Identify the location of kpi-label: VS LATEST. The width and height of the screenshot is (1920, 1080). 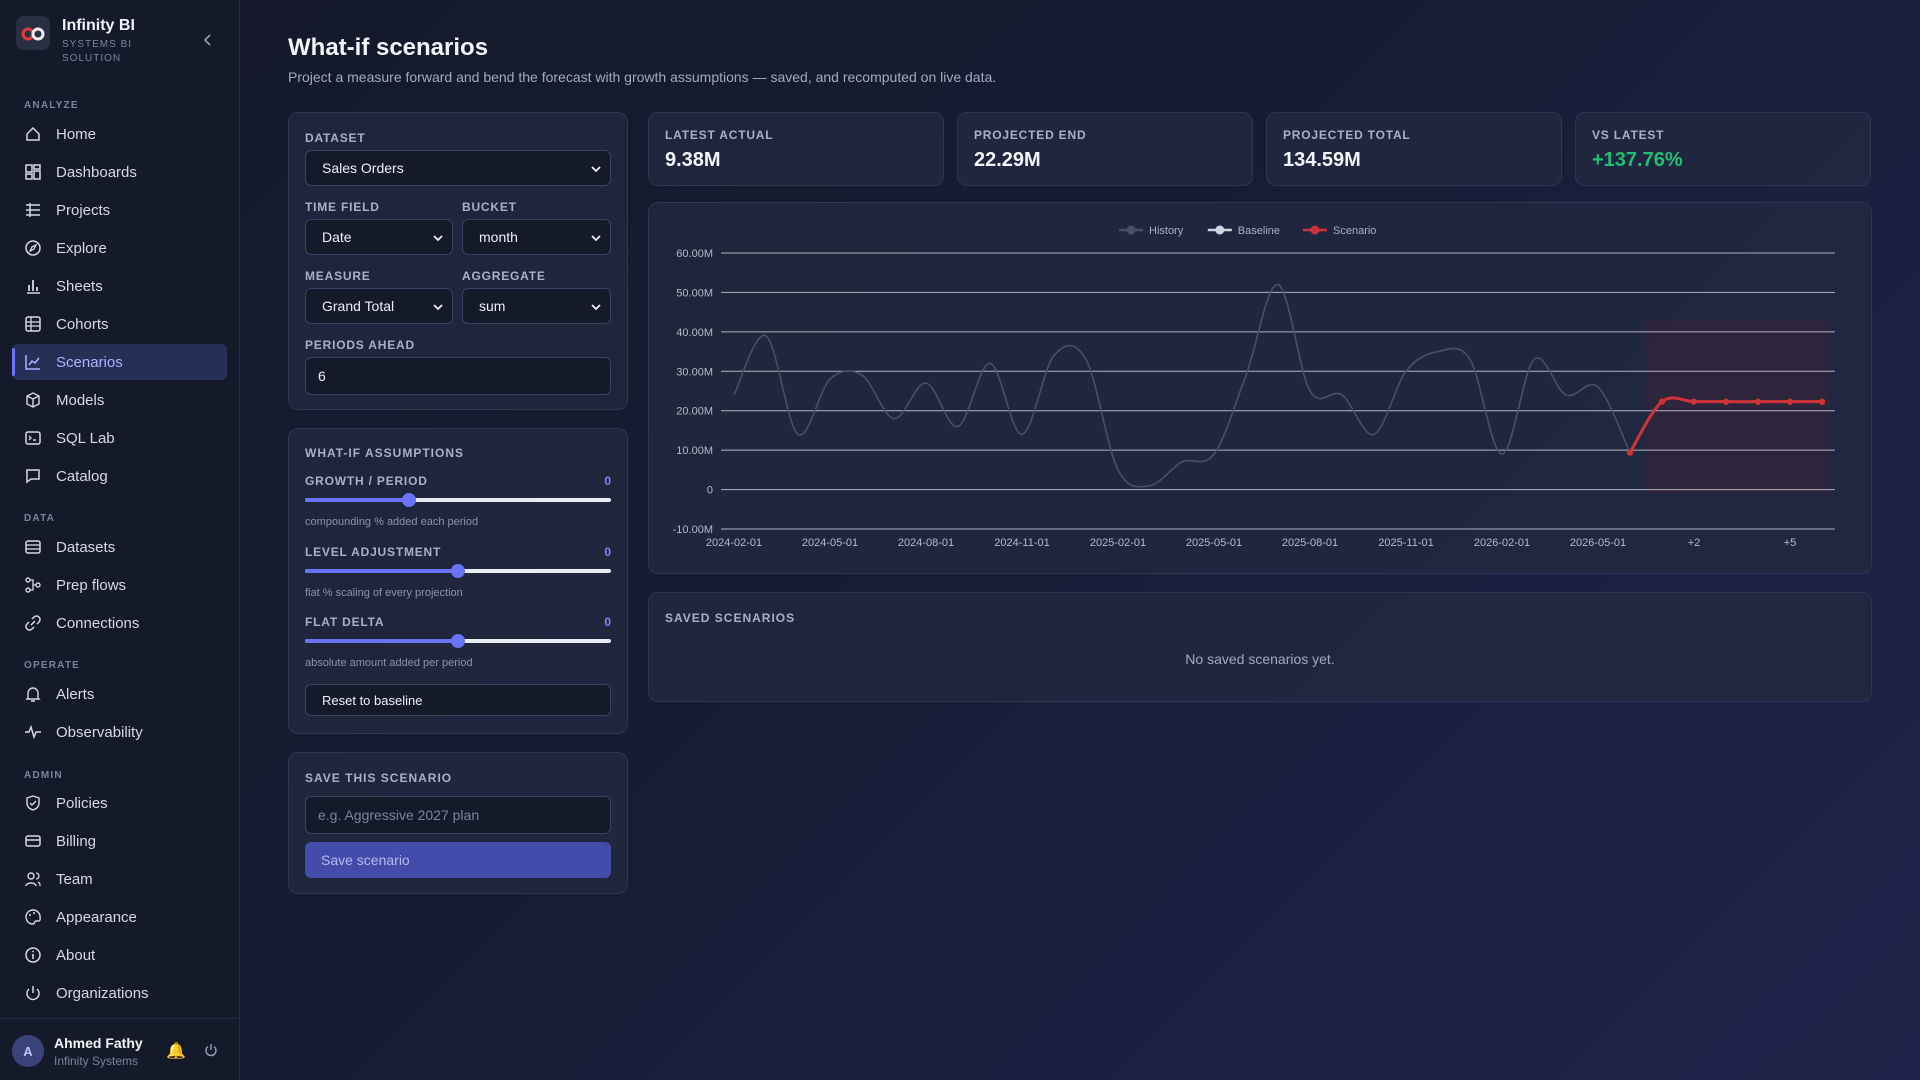
(1628, 135).